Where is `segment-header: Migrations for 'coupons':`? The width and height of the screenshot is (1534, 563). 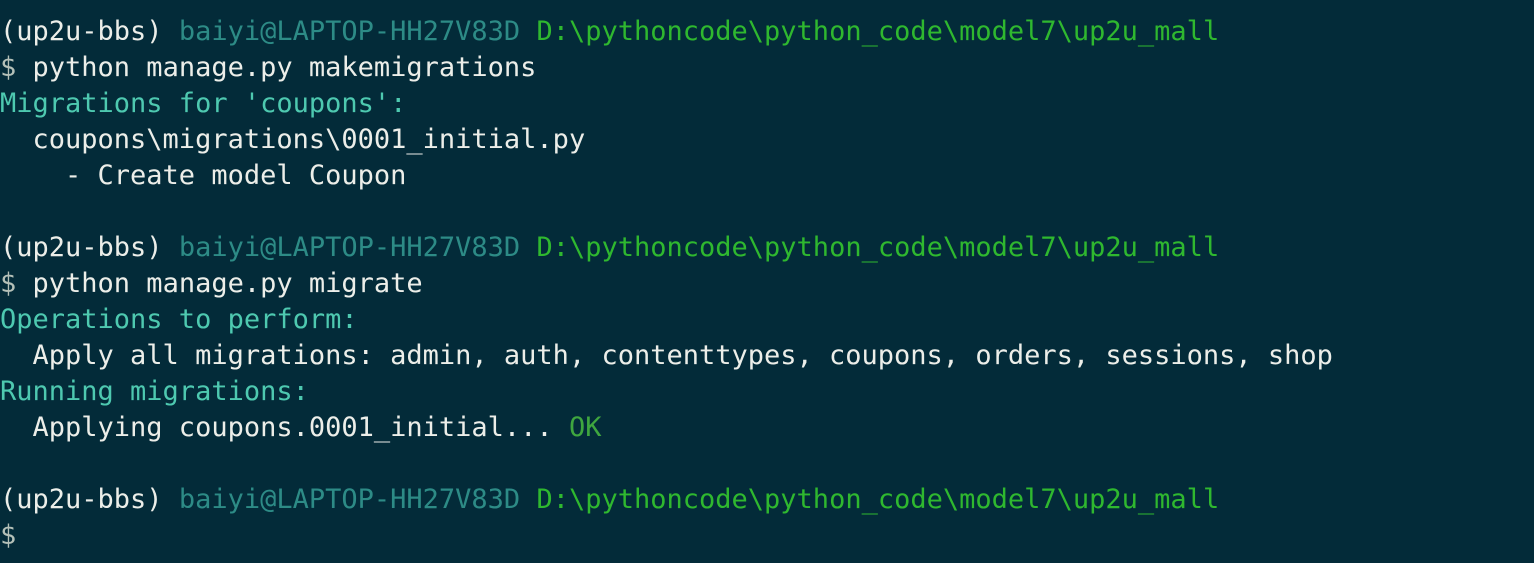 segment-header: Migrations for 'coupons': is located at coordinates (203, 103).